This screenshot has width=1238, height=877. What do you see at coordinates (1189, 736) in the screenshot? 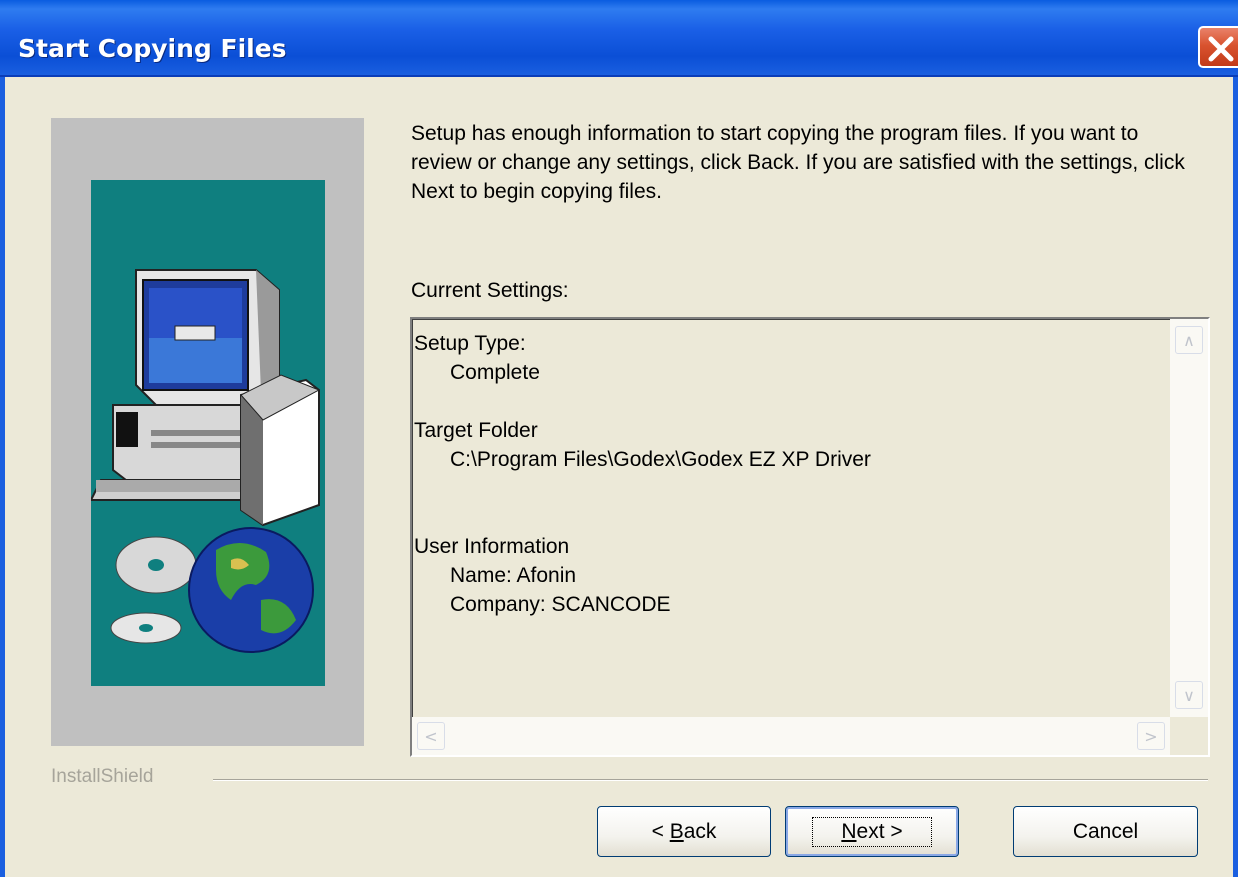
I see `scrollbar-corner` at bounding box center [1189, 736].